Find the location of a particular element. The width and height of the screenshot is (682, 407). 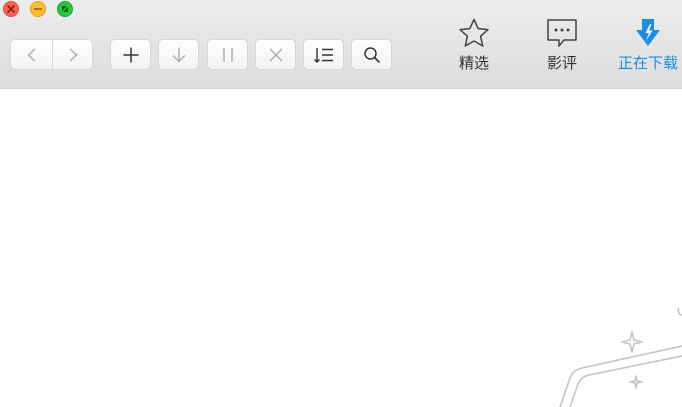

sort-button is located at coordinates (323, 54).